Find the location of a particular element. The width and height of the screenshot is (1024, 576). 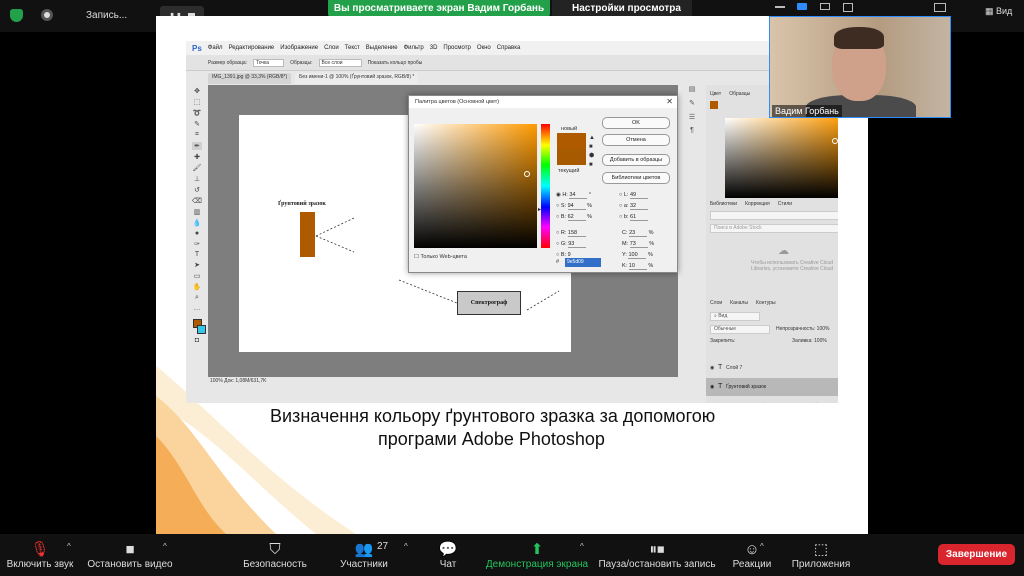

end-meeting-button: Завершение is located at coordinates (976, 554).